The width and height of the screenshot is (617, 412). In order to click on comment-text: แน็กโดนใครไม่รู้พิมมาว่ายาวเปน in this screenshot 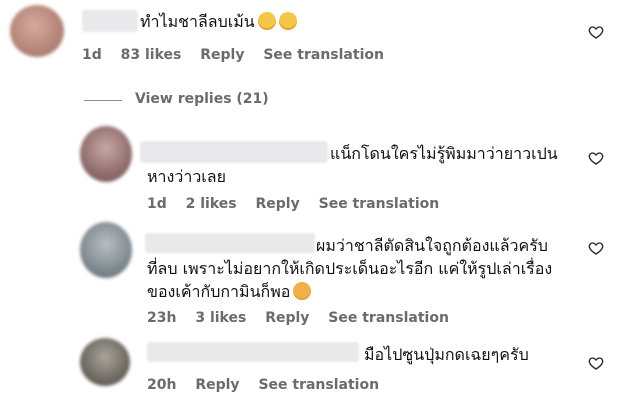, I will do `click(444, 153)`.